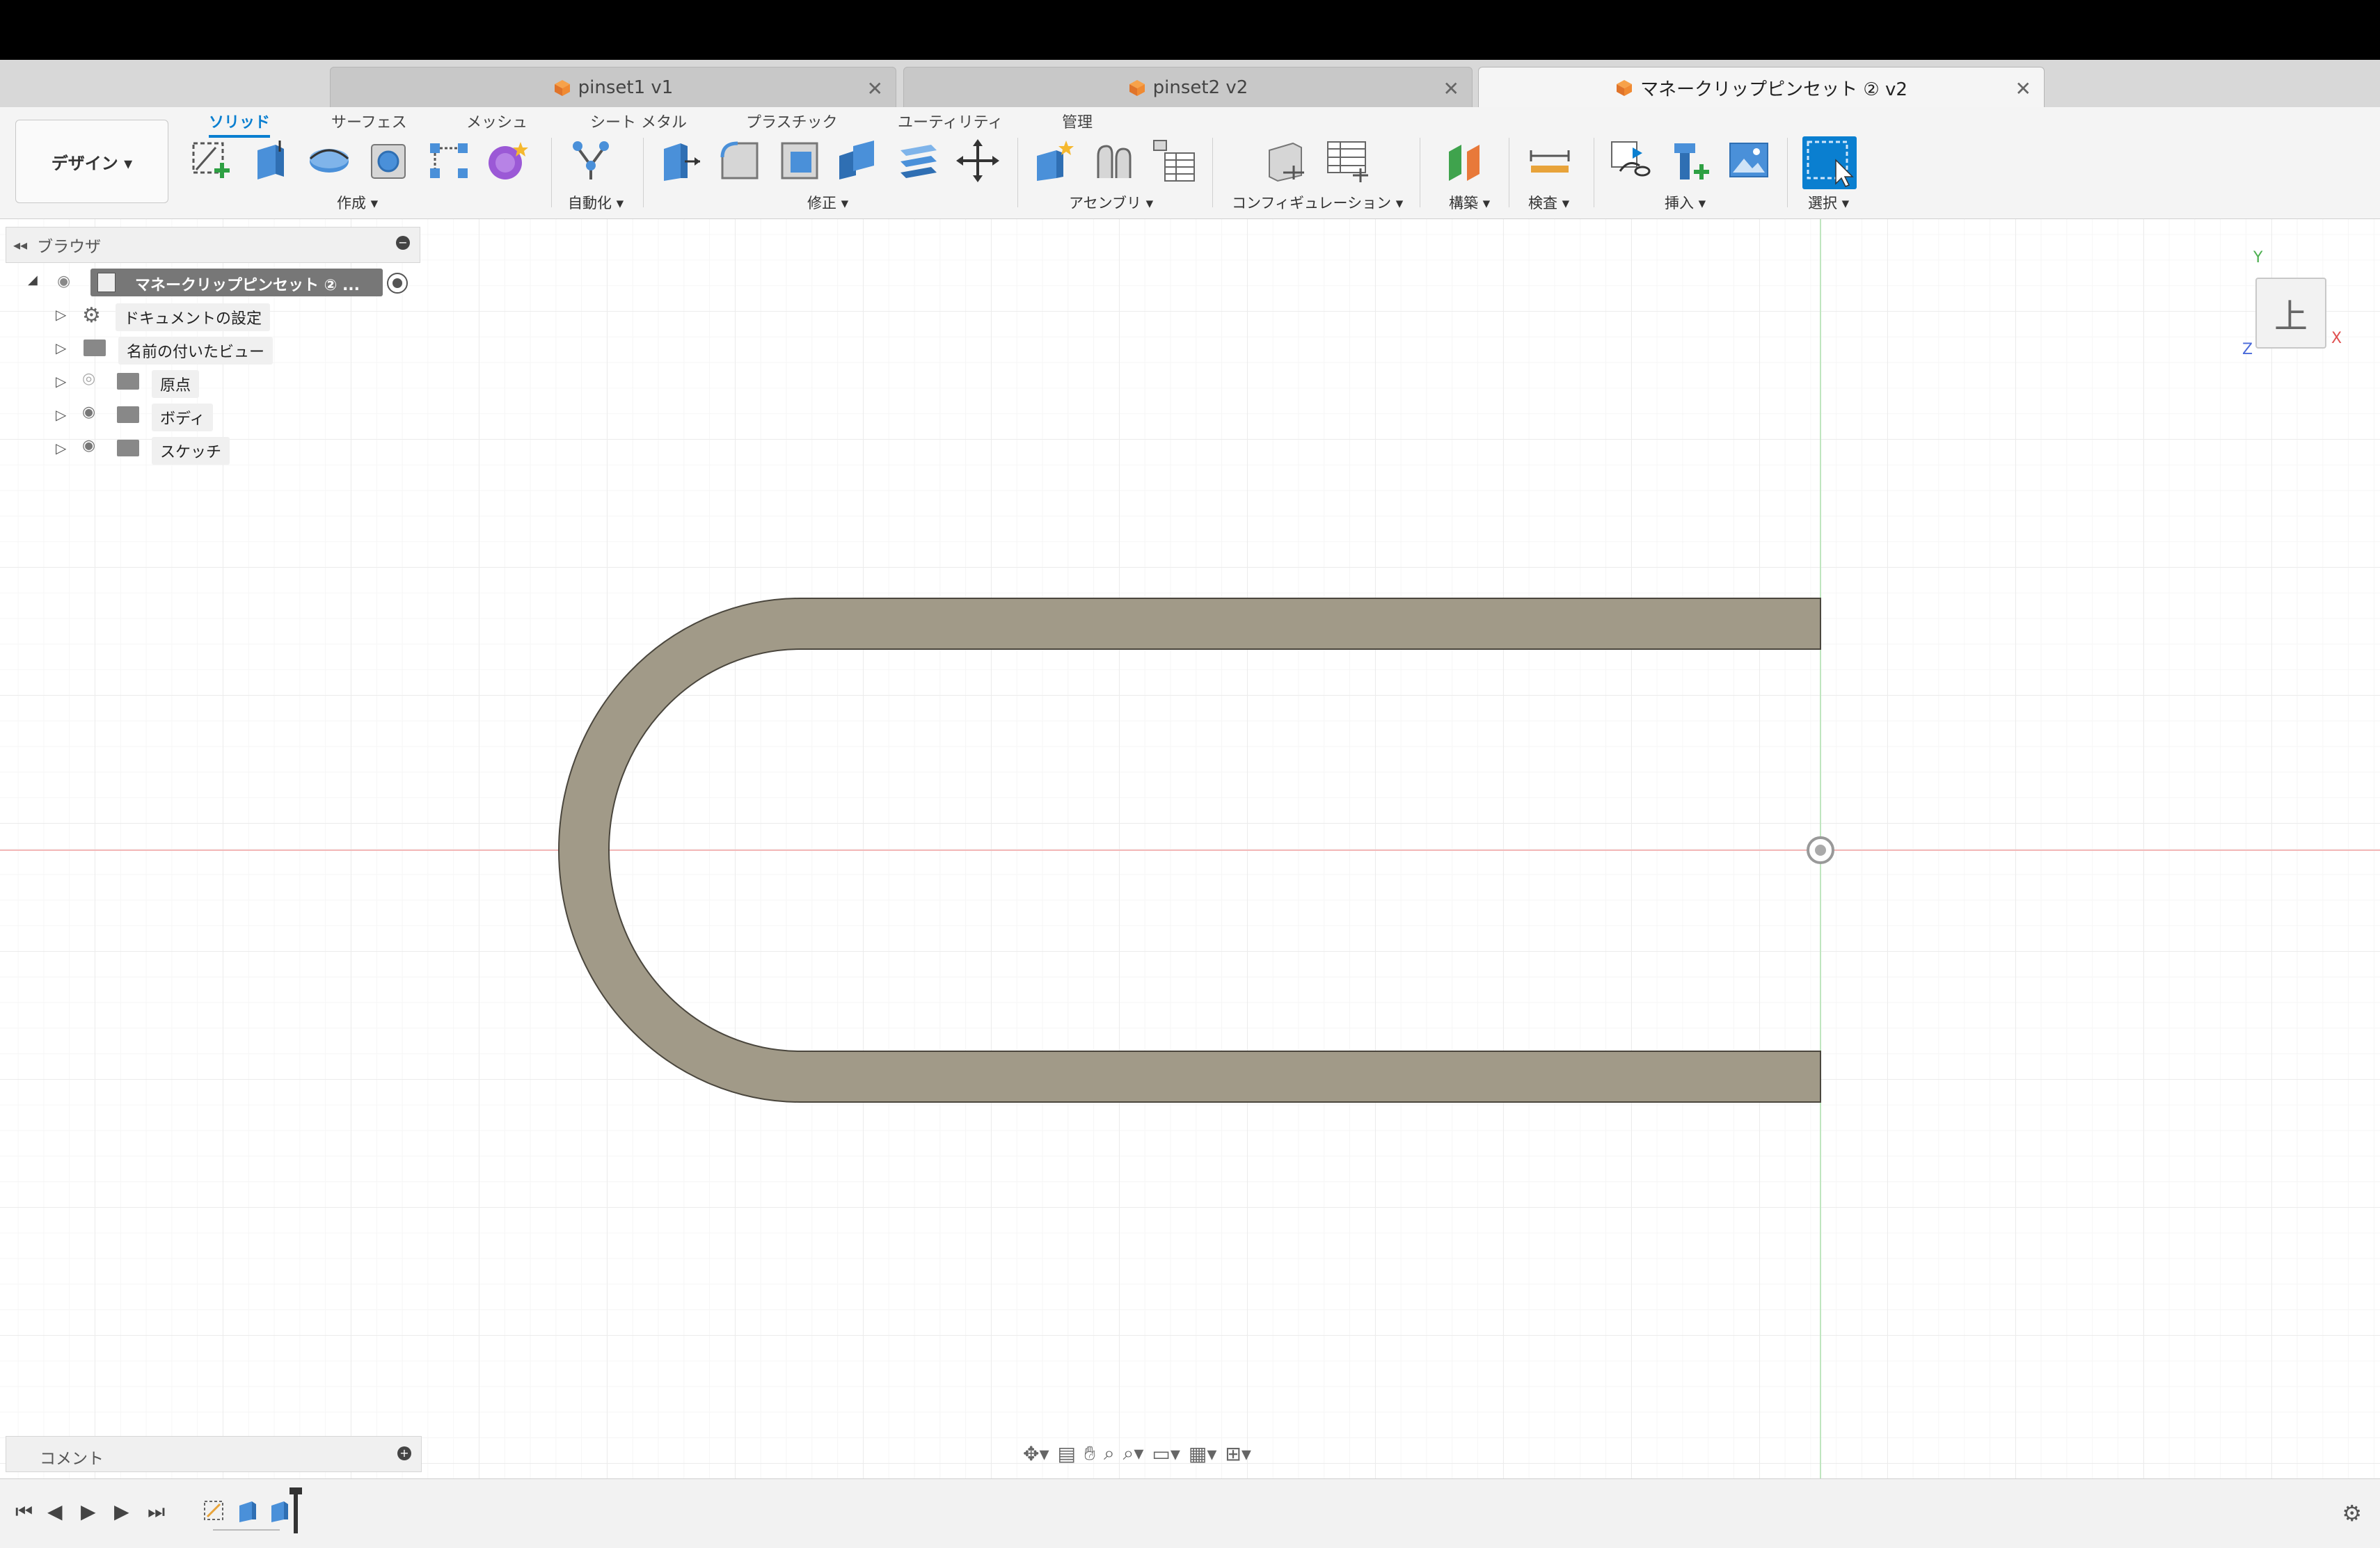 This screenshot has width=2380, height=1548. I want to click on bill-of-materials-icon, so click(1174, 161).